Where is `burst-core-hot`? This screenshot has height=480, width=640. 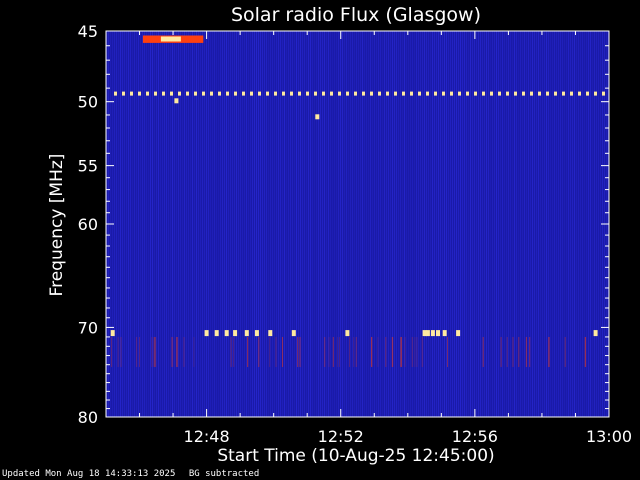 burst-core-hot is located at coordinates (170, 39).